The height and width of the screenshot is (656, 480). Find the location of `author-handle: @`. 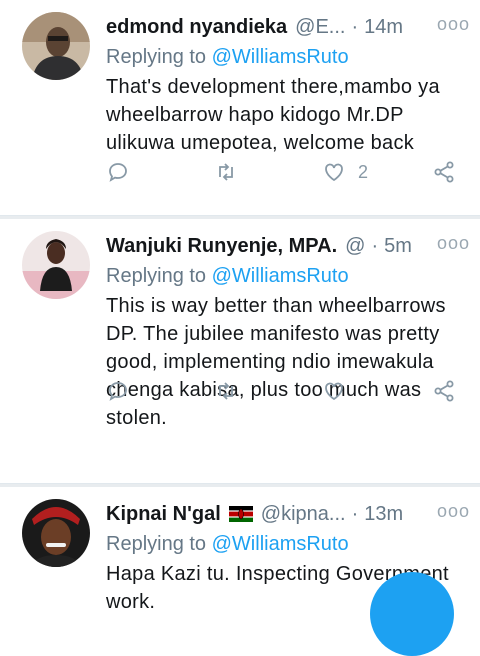

author-handle: @ is located at coordinates (355, 246).